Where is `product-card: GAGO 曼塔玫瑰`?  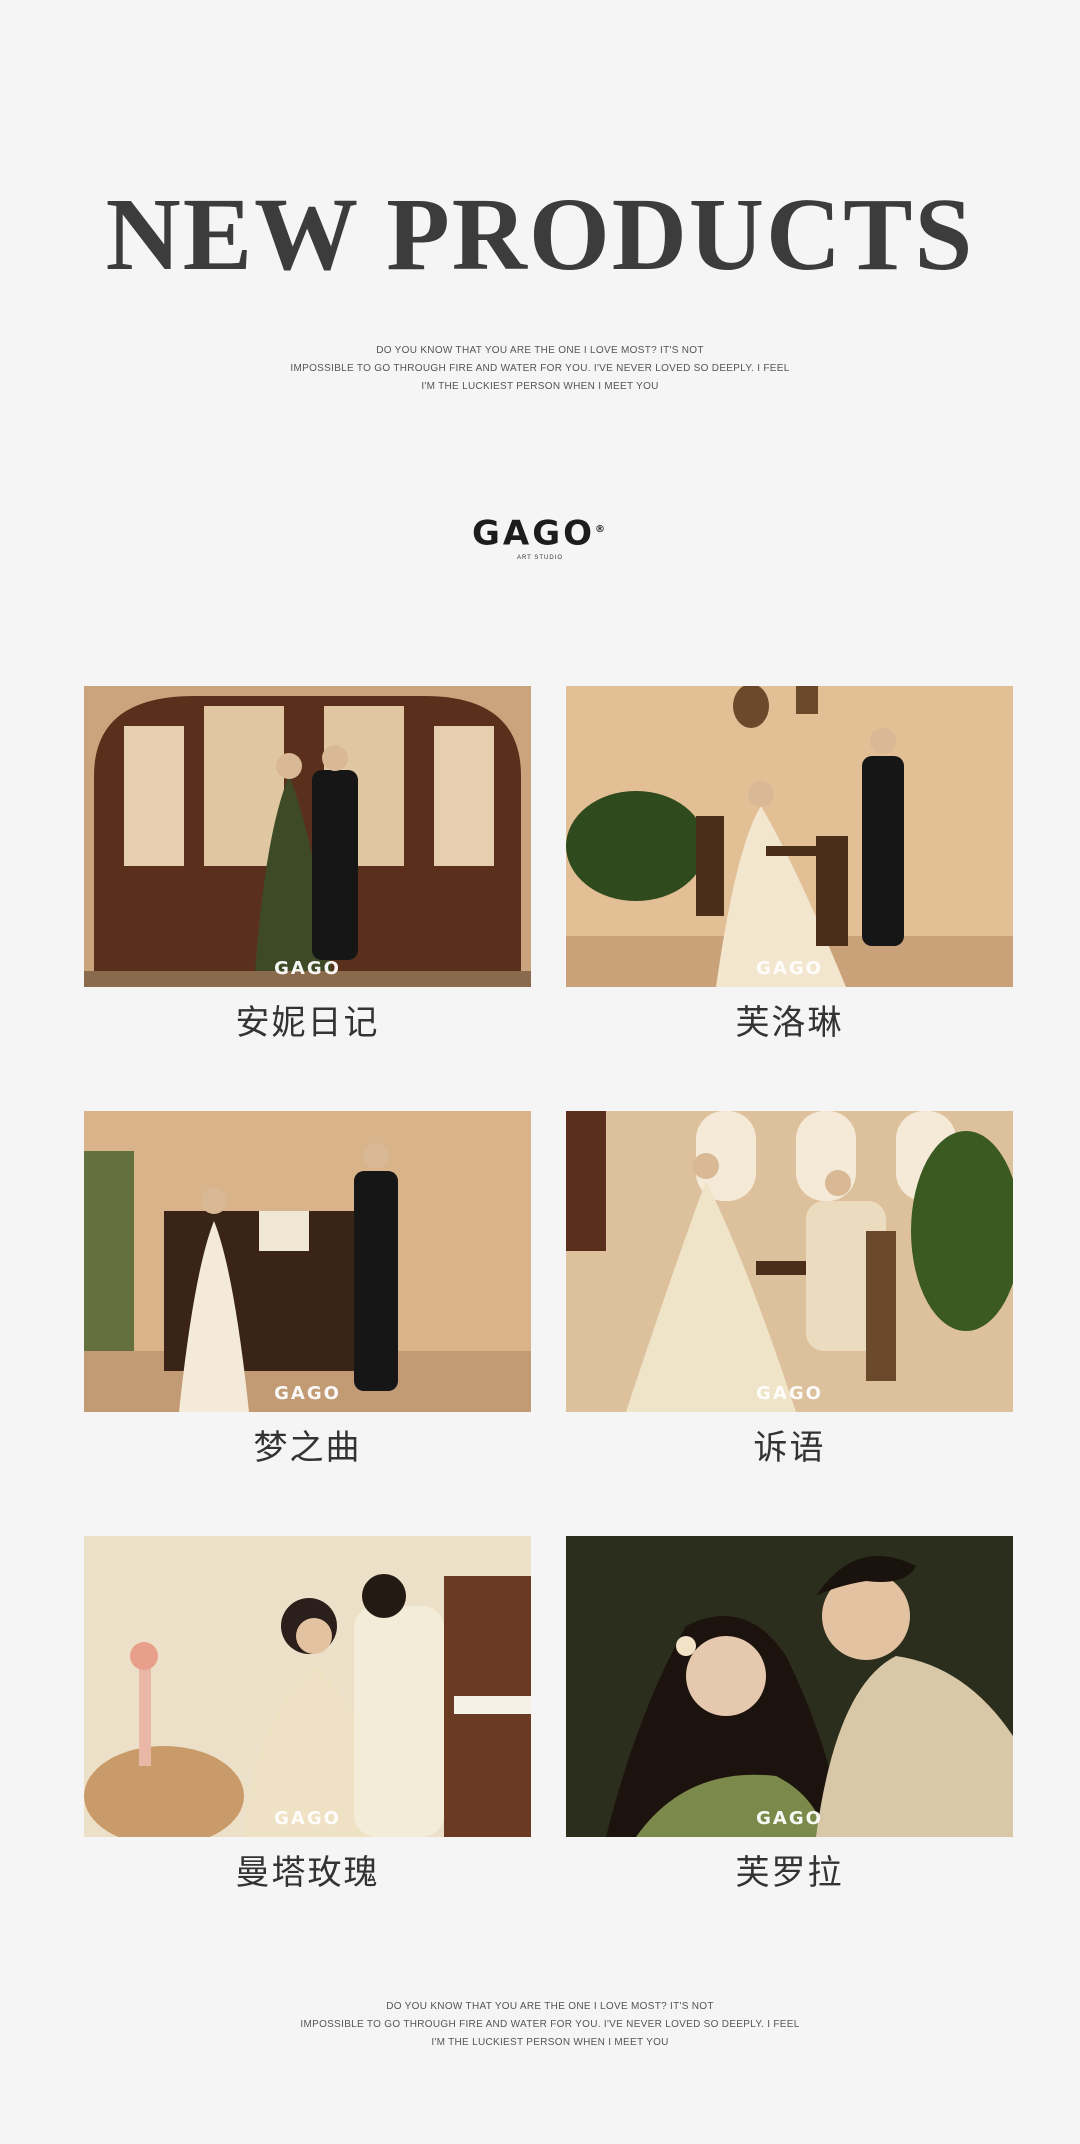
product-card: GAGO 曼塔玫瑰 is located at coordinates (307, 1715).